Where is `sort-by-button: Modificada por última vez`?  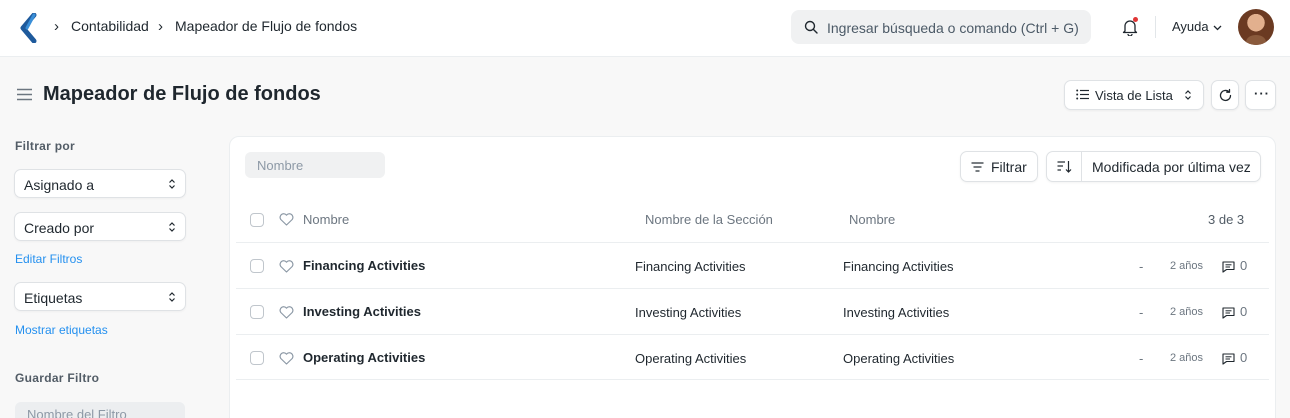
sort-by-button: Modificada por última vez is located at coordinates (1171, 167).